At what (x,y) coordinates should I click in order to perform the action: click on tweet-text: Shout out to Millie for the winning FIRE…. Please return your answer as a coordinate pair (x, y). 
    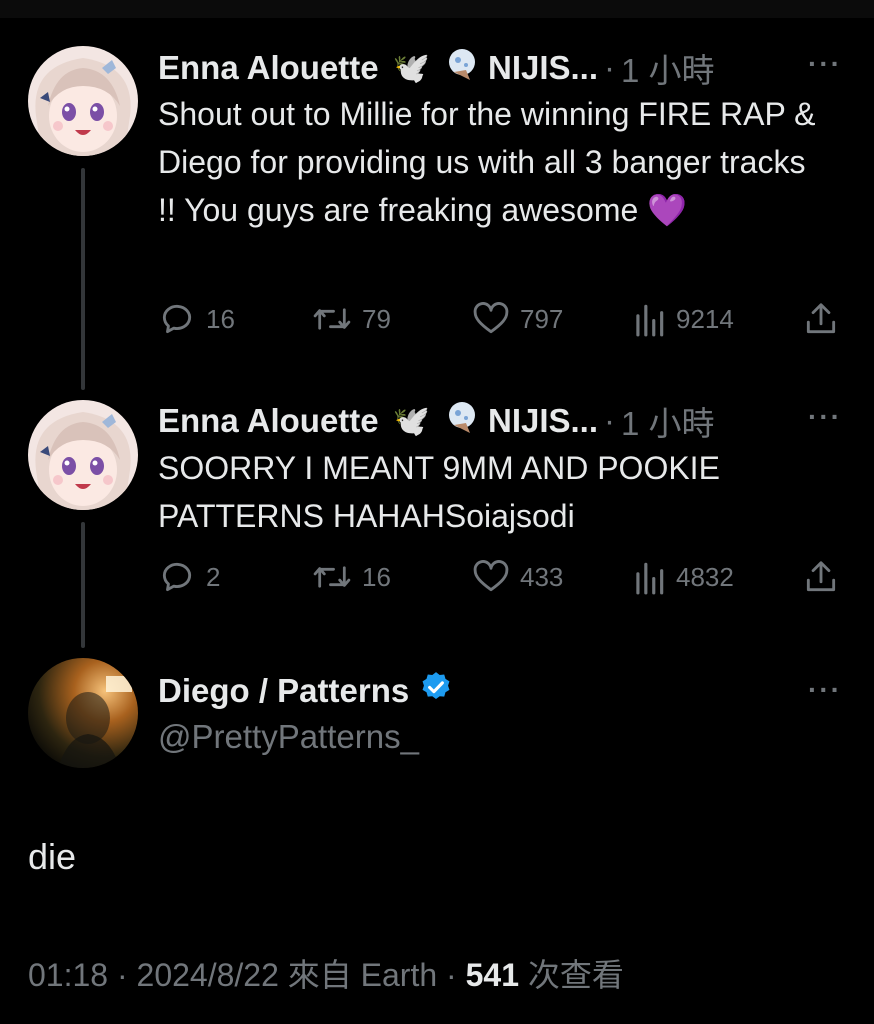
    Looking at the image, I should click on (487, 162).